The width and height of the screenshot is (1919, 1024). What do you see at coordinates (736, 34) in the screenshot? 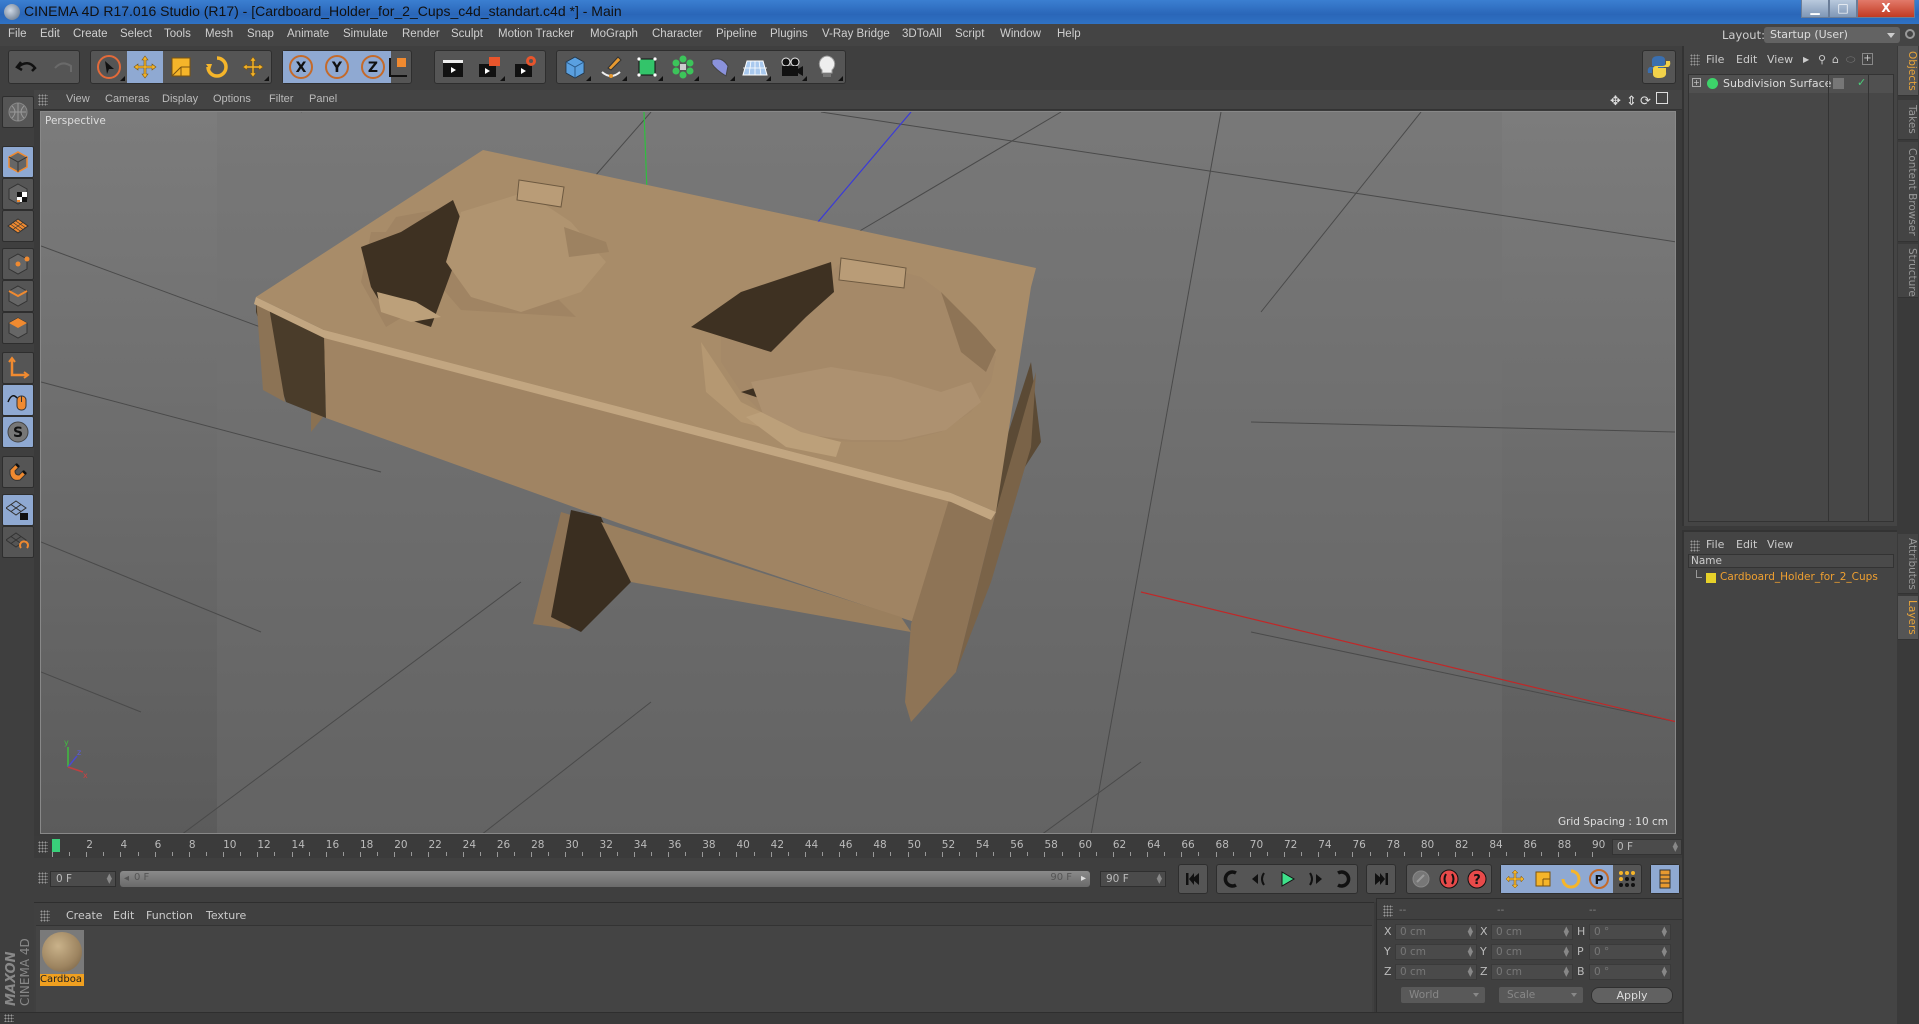
I see `menu-pipeline: Pipeline` at bounding box center [736, 34].